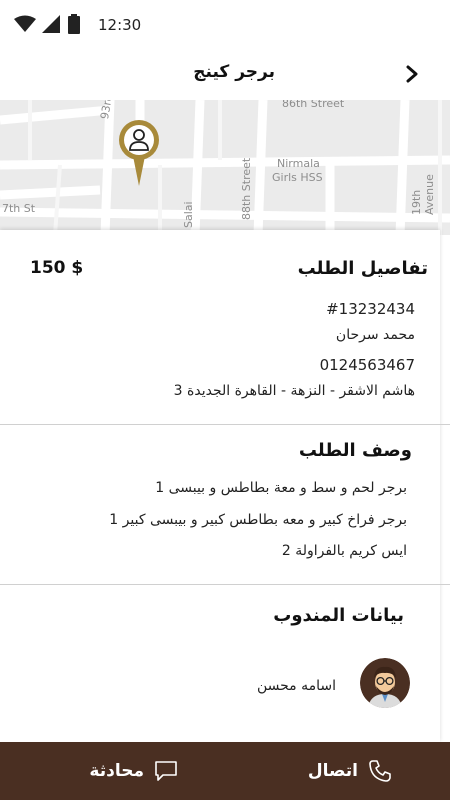 The image size is (450, 800). What do you see at coordinates (225, 25) in the screenshot?
I see `status-bar: 12:30` at bounding box center [225, 25].